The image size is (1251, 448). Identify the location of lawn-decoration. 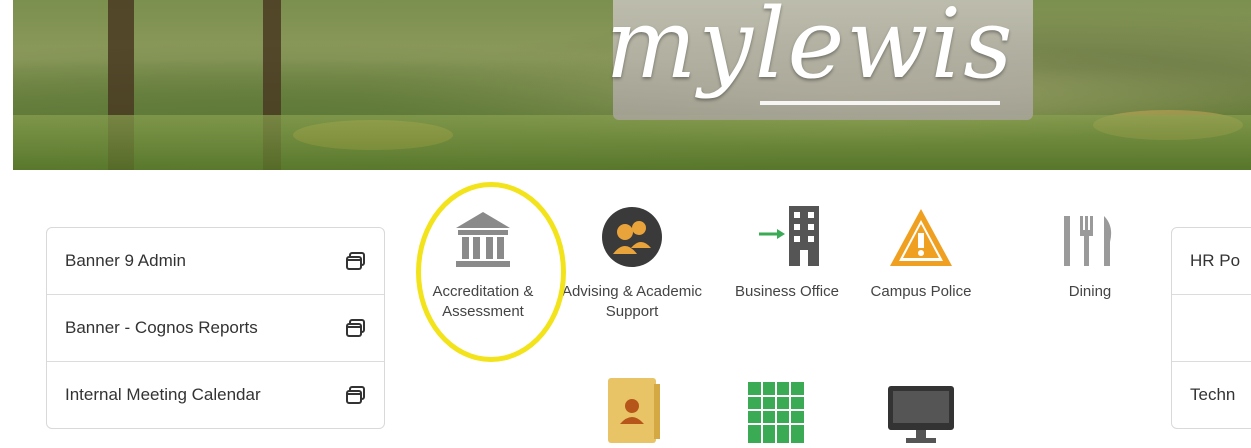
(632, 142).